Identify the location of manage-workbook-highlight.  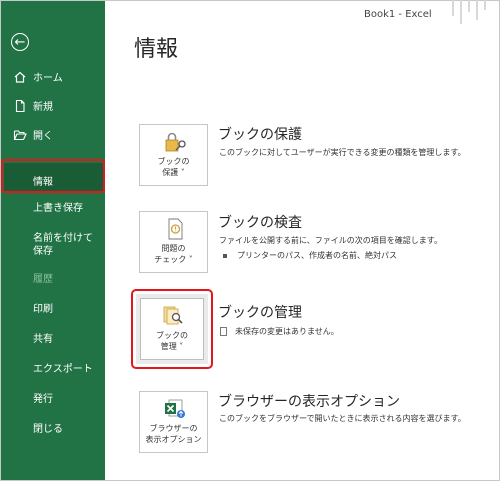
(172, 329).